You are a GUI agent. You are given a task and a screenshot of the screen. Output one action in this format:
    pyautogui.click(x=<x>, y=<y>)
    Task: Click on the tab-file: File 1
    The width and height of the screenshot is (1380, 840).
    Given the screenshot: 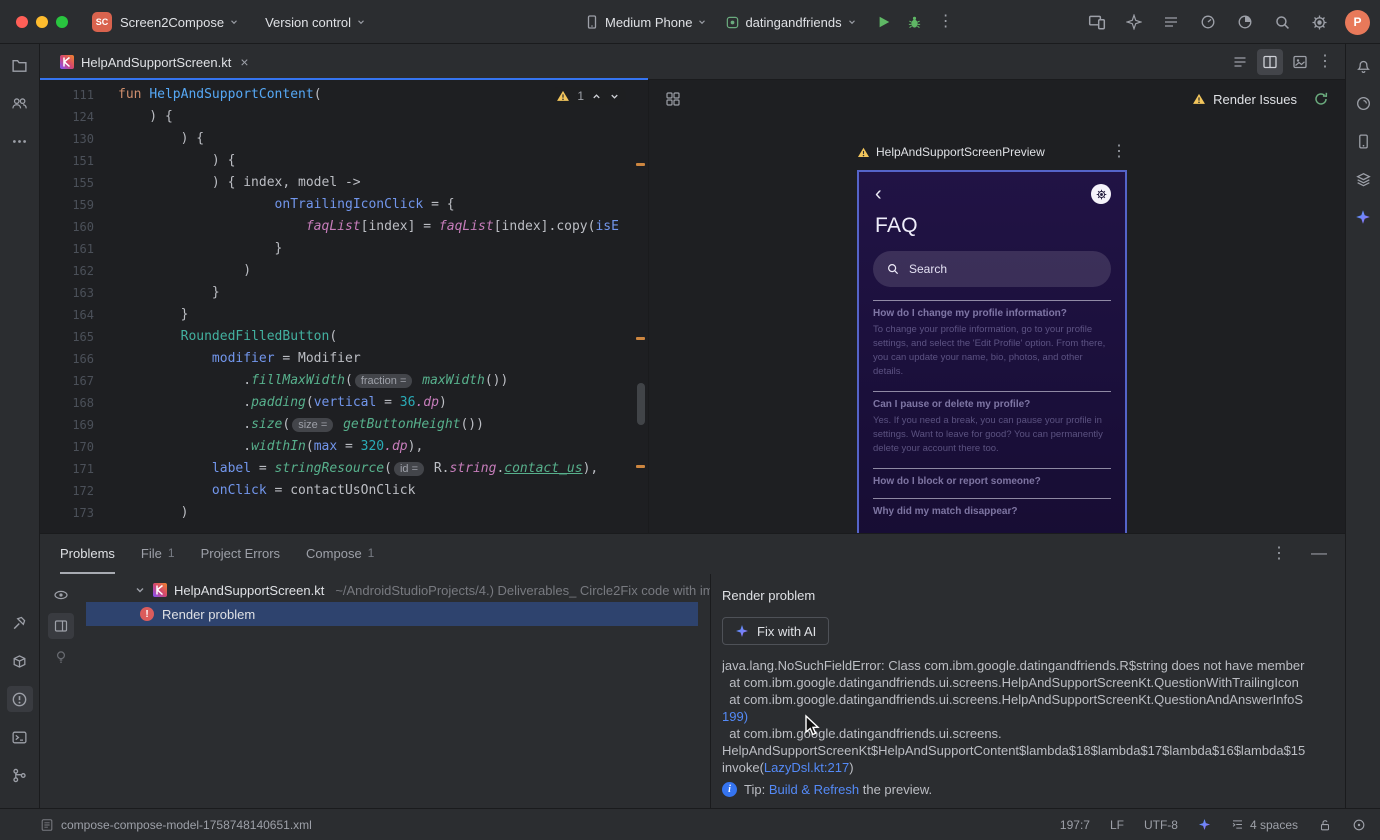 What is the action you would take?
    pyautogui.click(x=158, y=554)
    